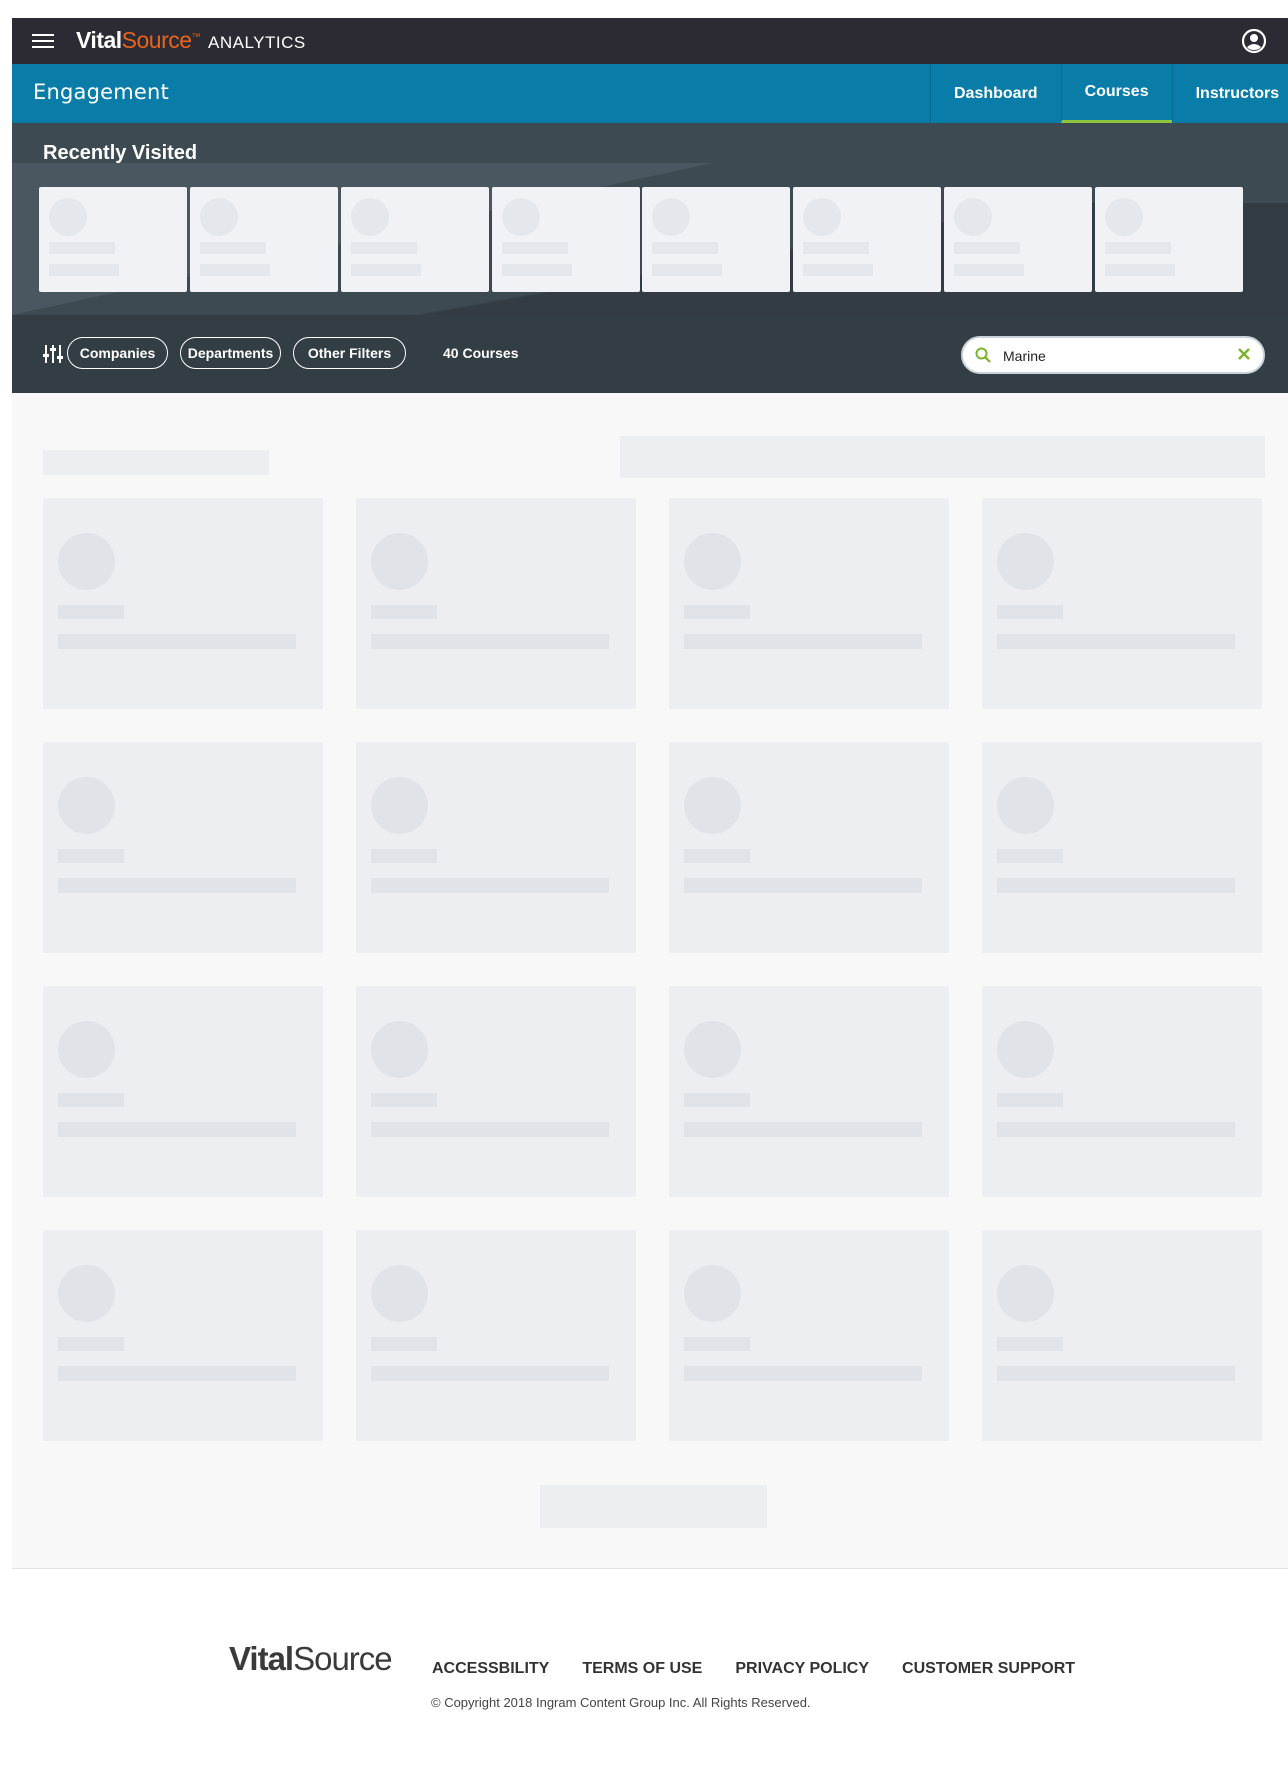 Image resolution: width=1288 pixels, height=1778 pixels. I want to click on footer-link-support: CUSTOMER SUPPORT, so click(988, 1669).